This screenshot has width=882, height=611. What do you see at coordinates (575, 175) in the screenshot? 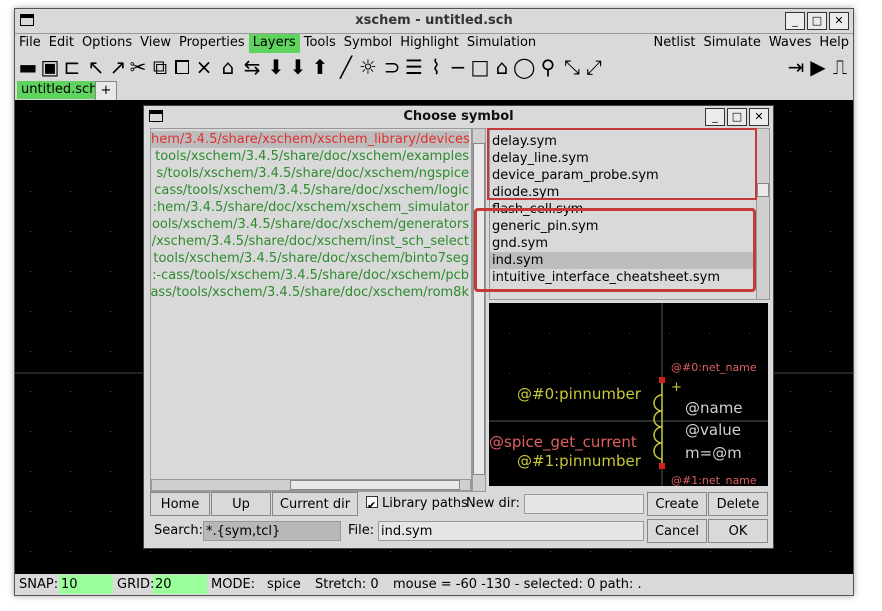
I see `file-item: device_param_probe.sym` at bounding box center [575, 175].